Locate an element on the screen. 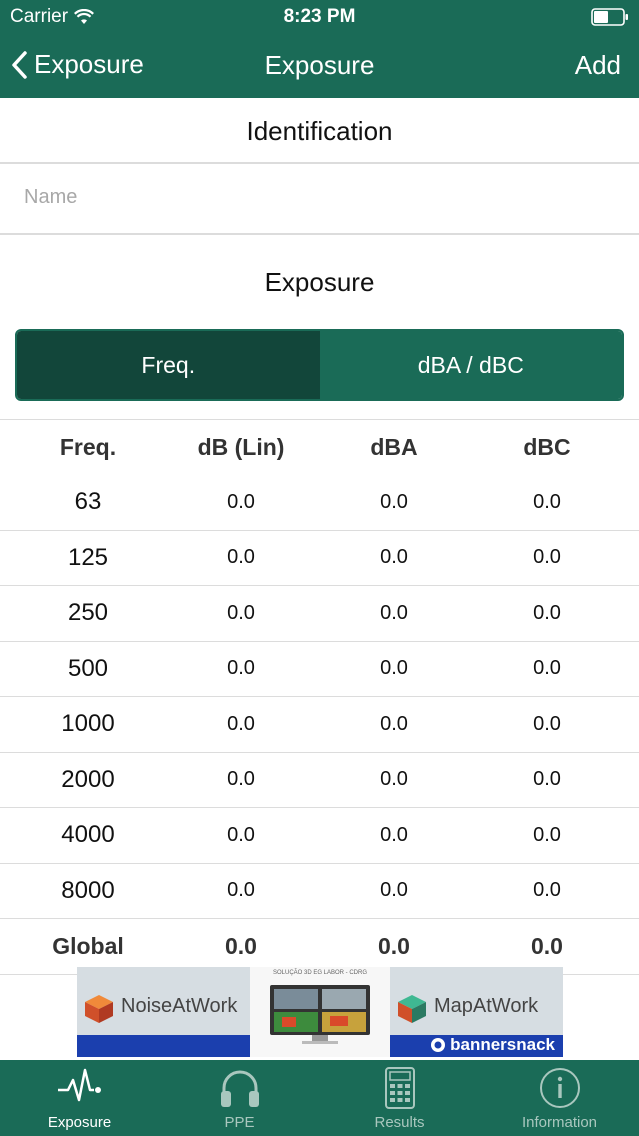 This screenshot has height=1136, width=639. nav-bar: Exposure Exposure Add is located at coordinates (319, 66).